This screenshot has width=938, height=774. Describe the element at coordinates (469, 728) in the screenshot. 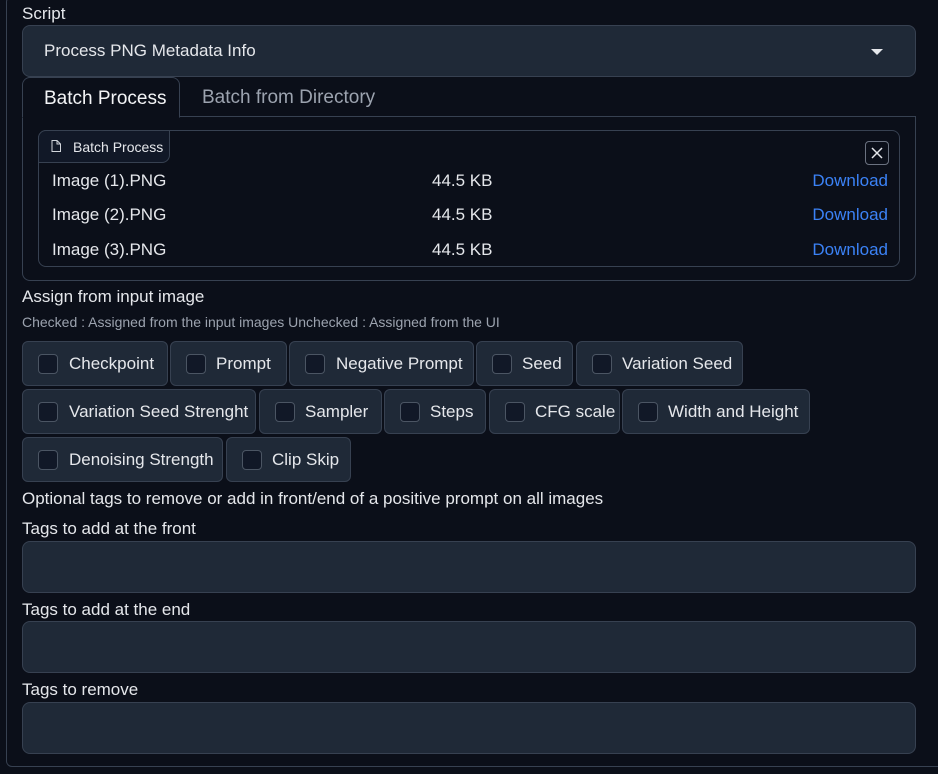

I see `tags-remove-input` at that location.